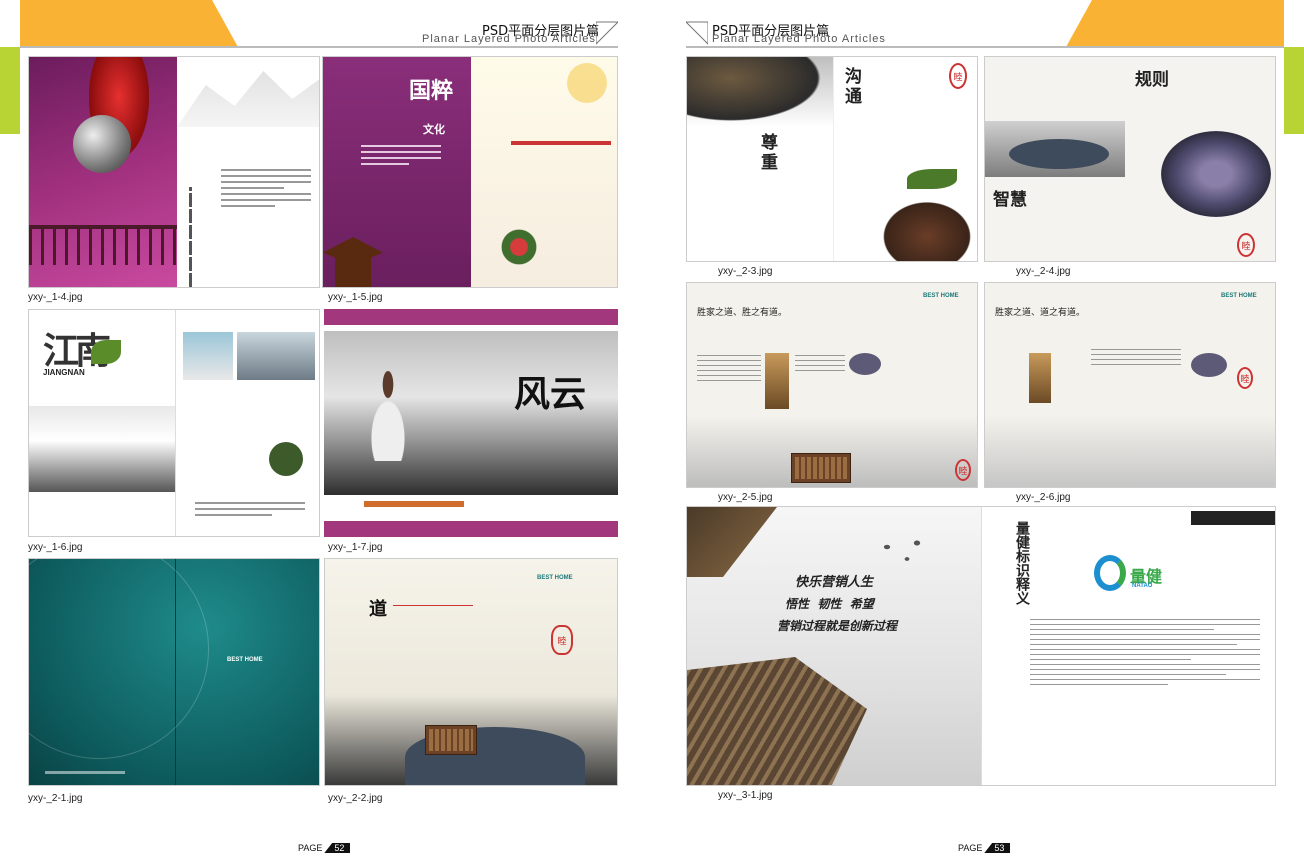 The image size is (1304, 865). Describe the element at coordinates (85, 772) in the screenshot. I see `thumb-2-1-footer-text` at that location.